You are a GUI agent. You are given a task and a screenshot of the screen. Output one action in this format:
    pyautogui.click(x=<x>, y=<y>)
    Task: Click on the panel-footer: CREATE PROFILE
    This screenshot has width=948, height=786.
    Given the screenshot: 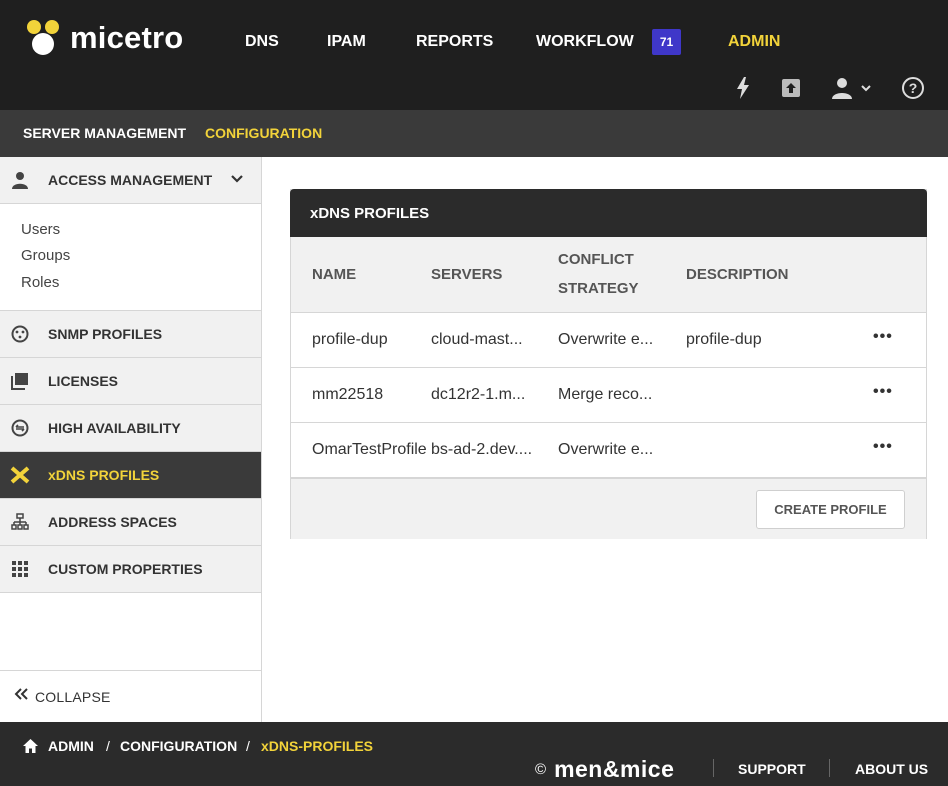 What is the action you would take?
    pyautogui.click(x=608, y=508)
    